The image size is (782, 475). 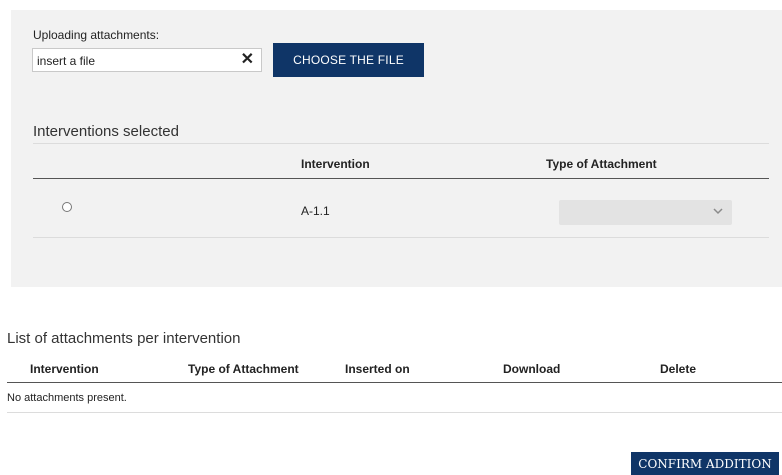 What do you see at coordinates (147, 60) in the screenshot?
I see `file-input: insert a file ✕` at bounding box center [147, 60].